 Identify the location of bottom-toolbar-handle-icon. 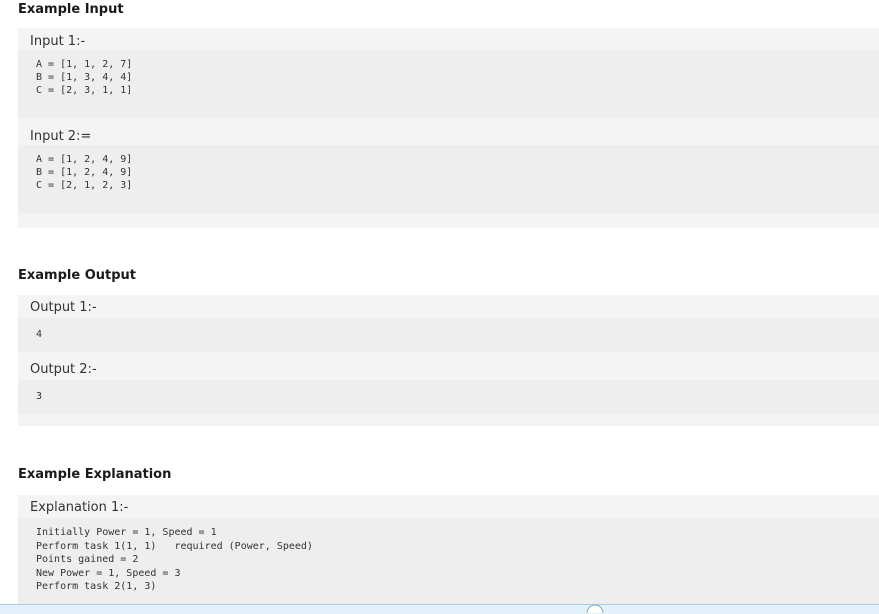
(595, 608).